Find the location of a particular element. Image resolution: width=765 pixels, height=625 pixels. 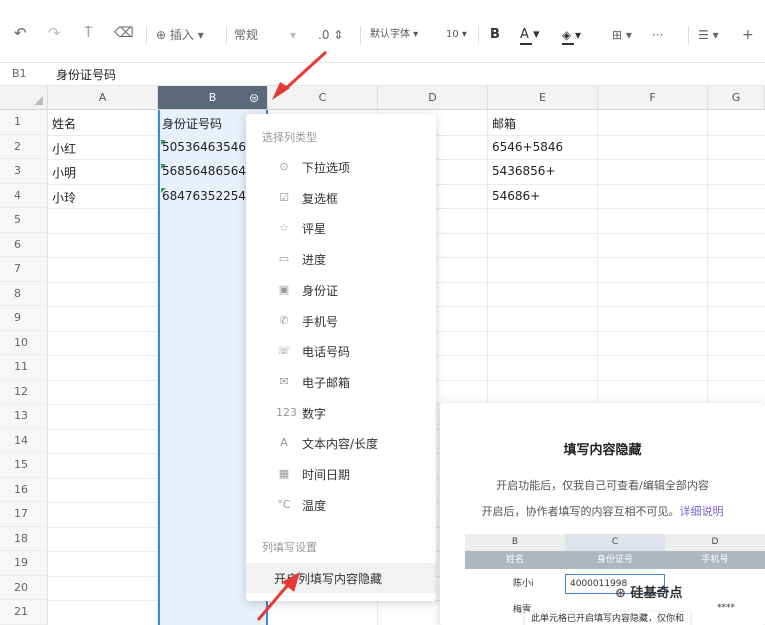

menu-item-5: ✆ 手机号 is located at coordinates (341, 321).